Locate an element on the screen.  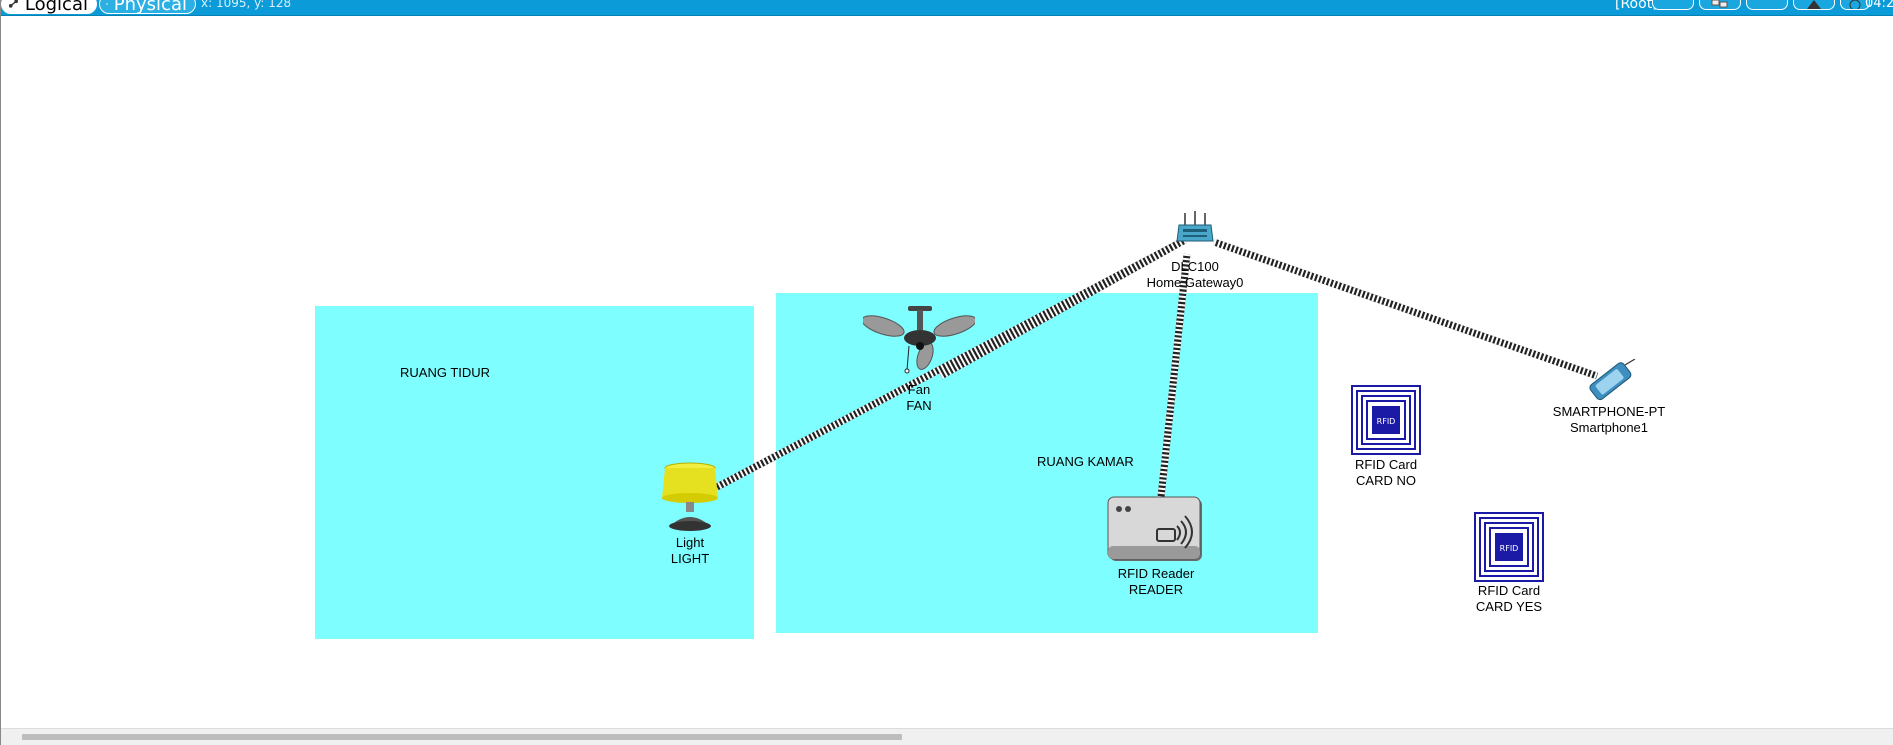
gateway-model: DLC100 is located at coordinates (1195, 266).